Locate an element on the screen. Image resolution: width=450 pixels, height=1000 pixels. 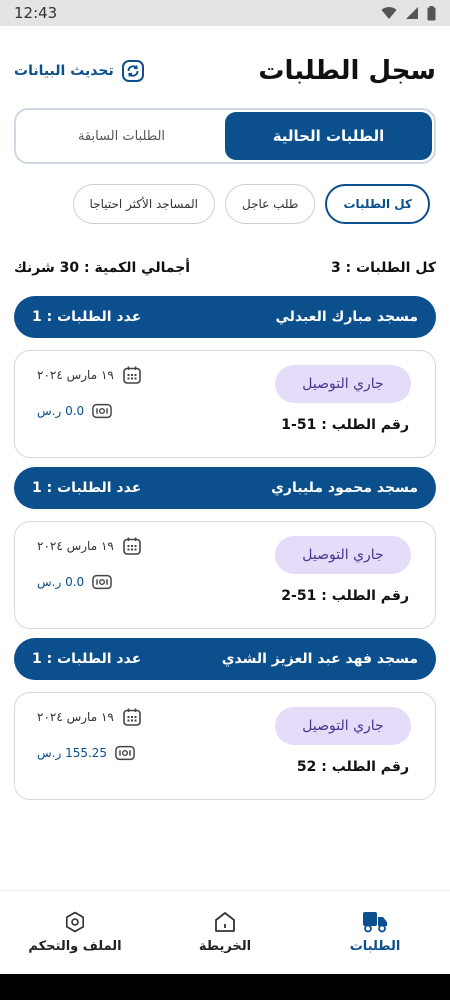
filter-all-orders: كل الطلبات is located at coordinates (377, 204).